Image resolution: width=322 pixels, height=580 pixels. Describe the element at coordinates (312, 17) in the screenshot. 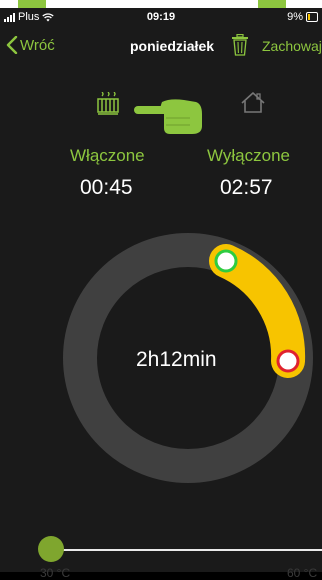

I see `battery-icon` at that location.